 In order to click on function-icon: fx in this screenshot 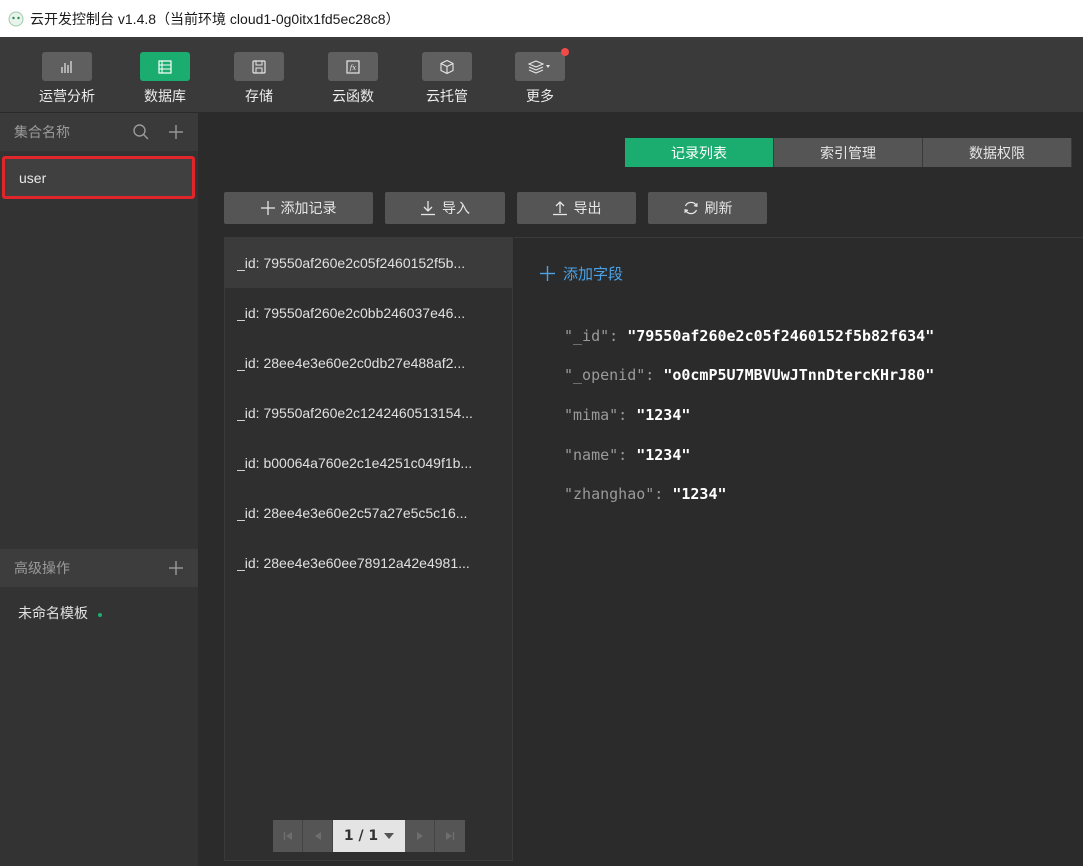, I will do `click(353, 66)`.